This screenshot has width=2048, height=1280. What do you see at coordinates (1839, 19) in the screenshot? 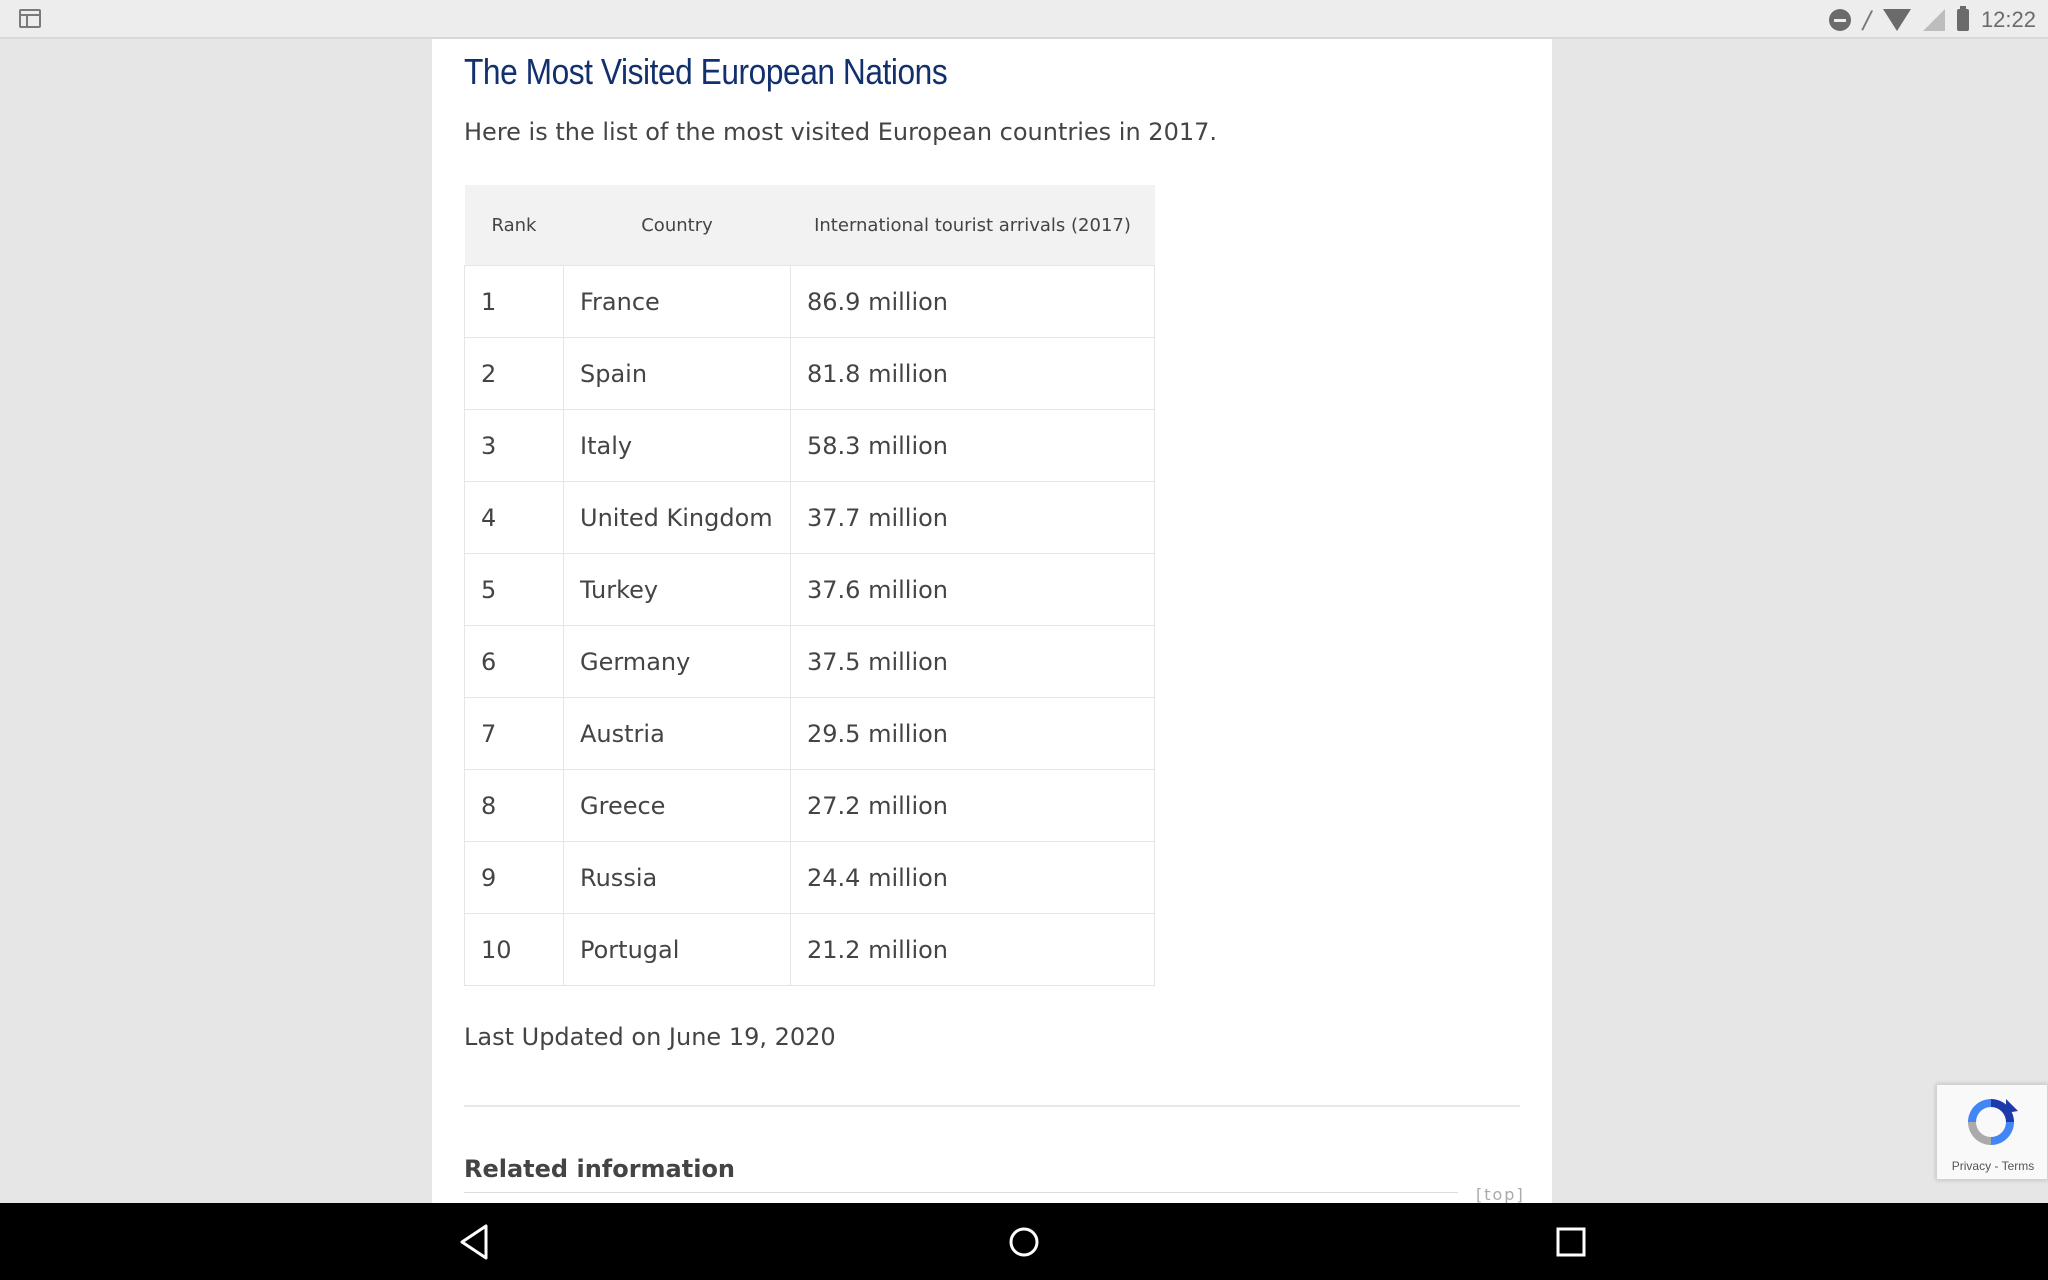
I see `do-not-disturb-icon` at bounding box center [1839, 19].